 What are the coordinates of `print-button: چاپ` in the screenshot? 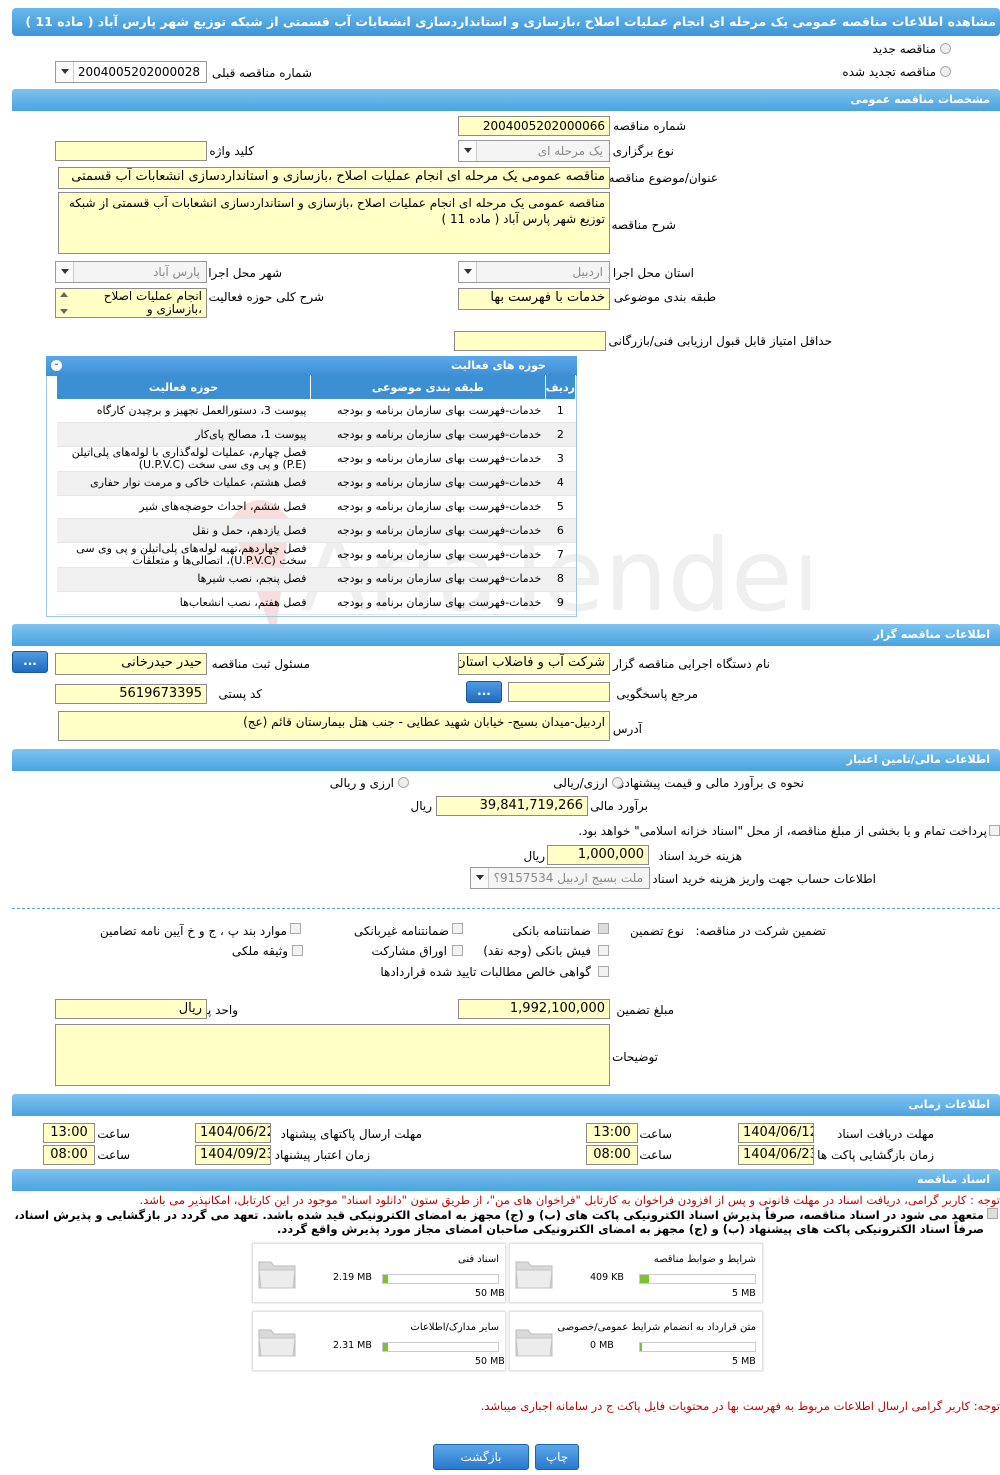 It's located at (557, 1457).